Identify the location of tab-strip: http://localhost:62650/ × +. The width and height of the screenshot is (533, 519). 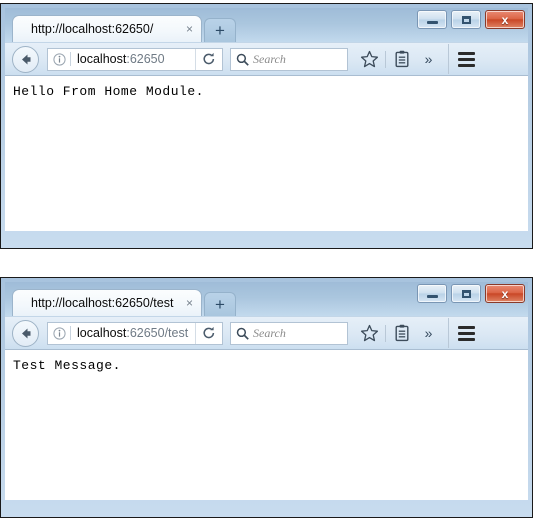
(124, 28).